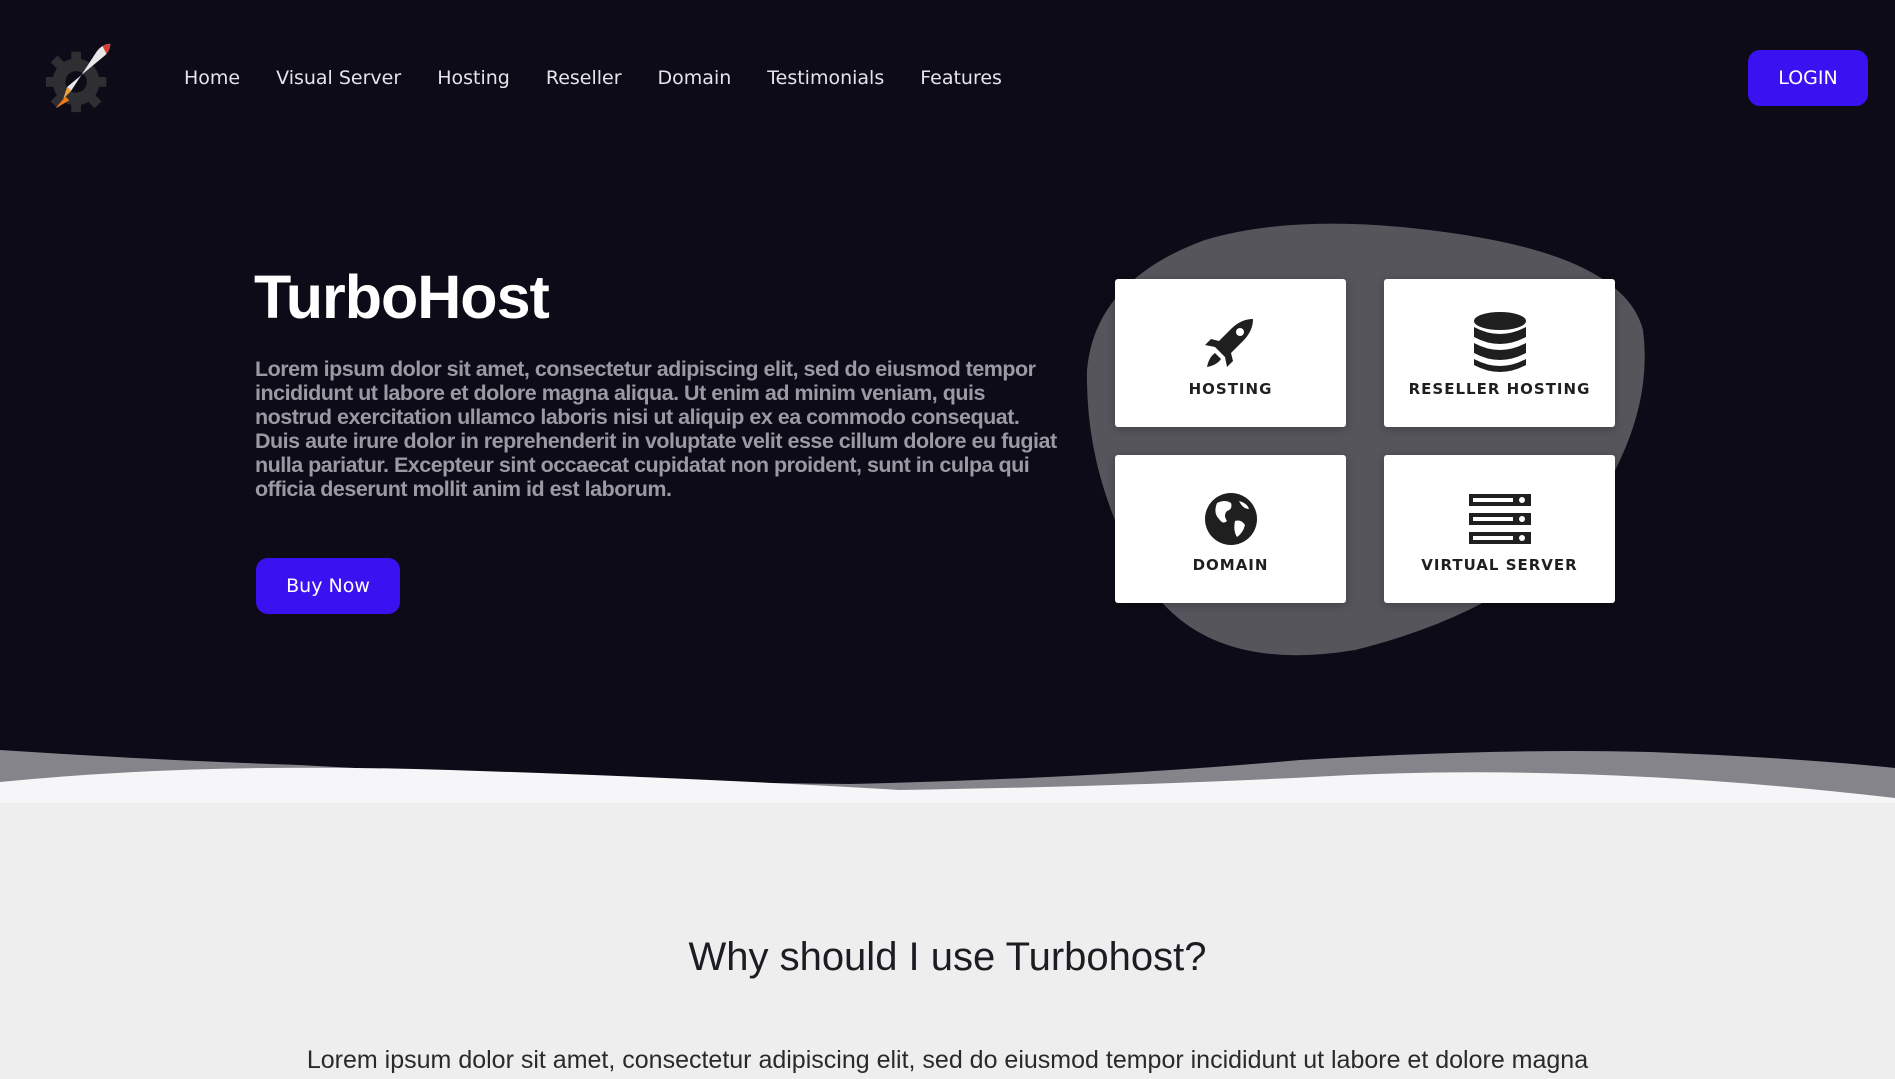 Image resolution: width=1895 pixels, height=1079 pixels. I want to click on nav-item-home: Home, so click(212, 78).